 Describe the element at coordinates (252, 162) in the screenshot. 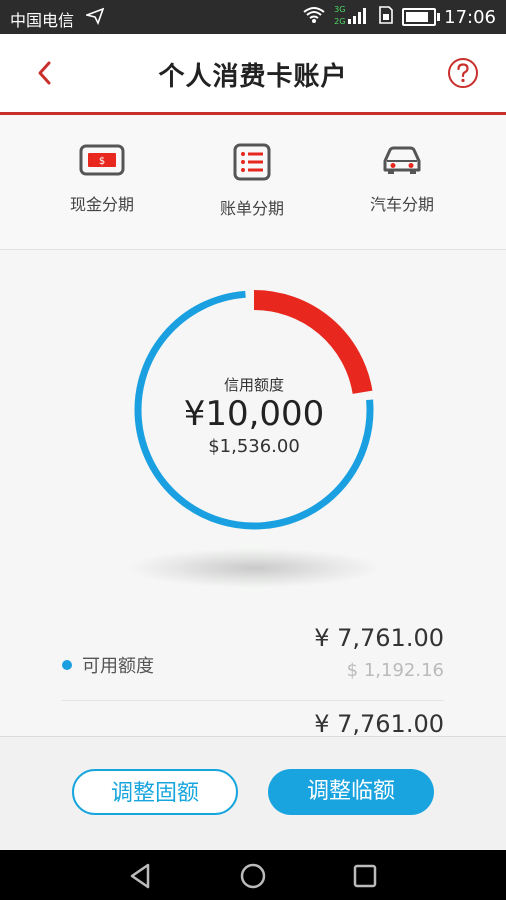

I see `bill-icon` at that location.